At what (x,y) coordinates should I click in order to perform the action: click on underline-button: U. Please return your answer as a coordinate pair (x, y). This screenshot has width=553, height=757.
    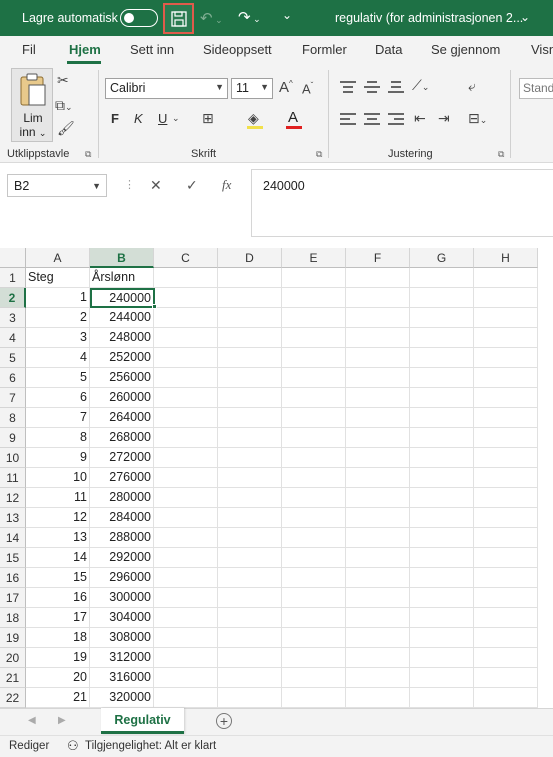
    Looking at the image, I should click on (162, 118).